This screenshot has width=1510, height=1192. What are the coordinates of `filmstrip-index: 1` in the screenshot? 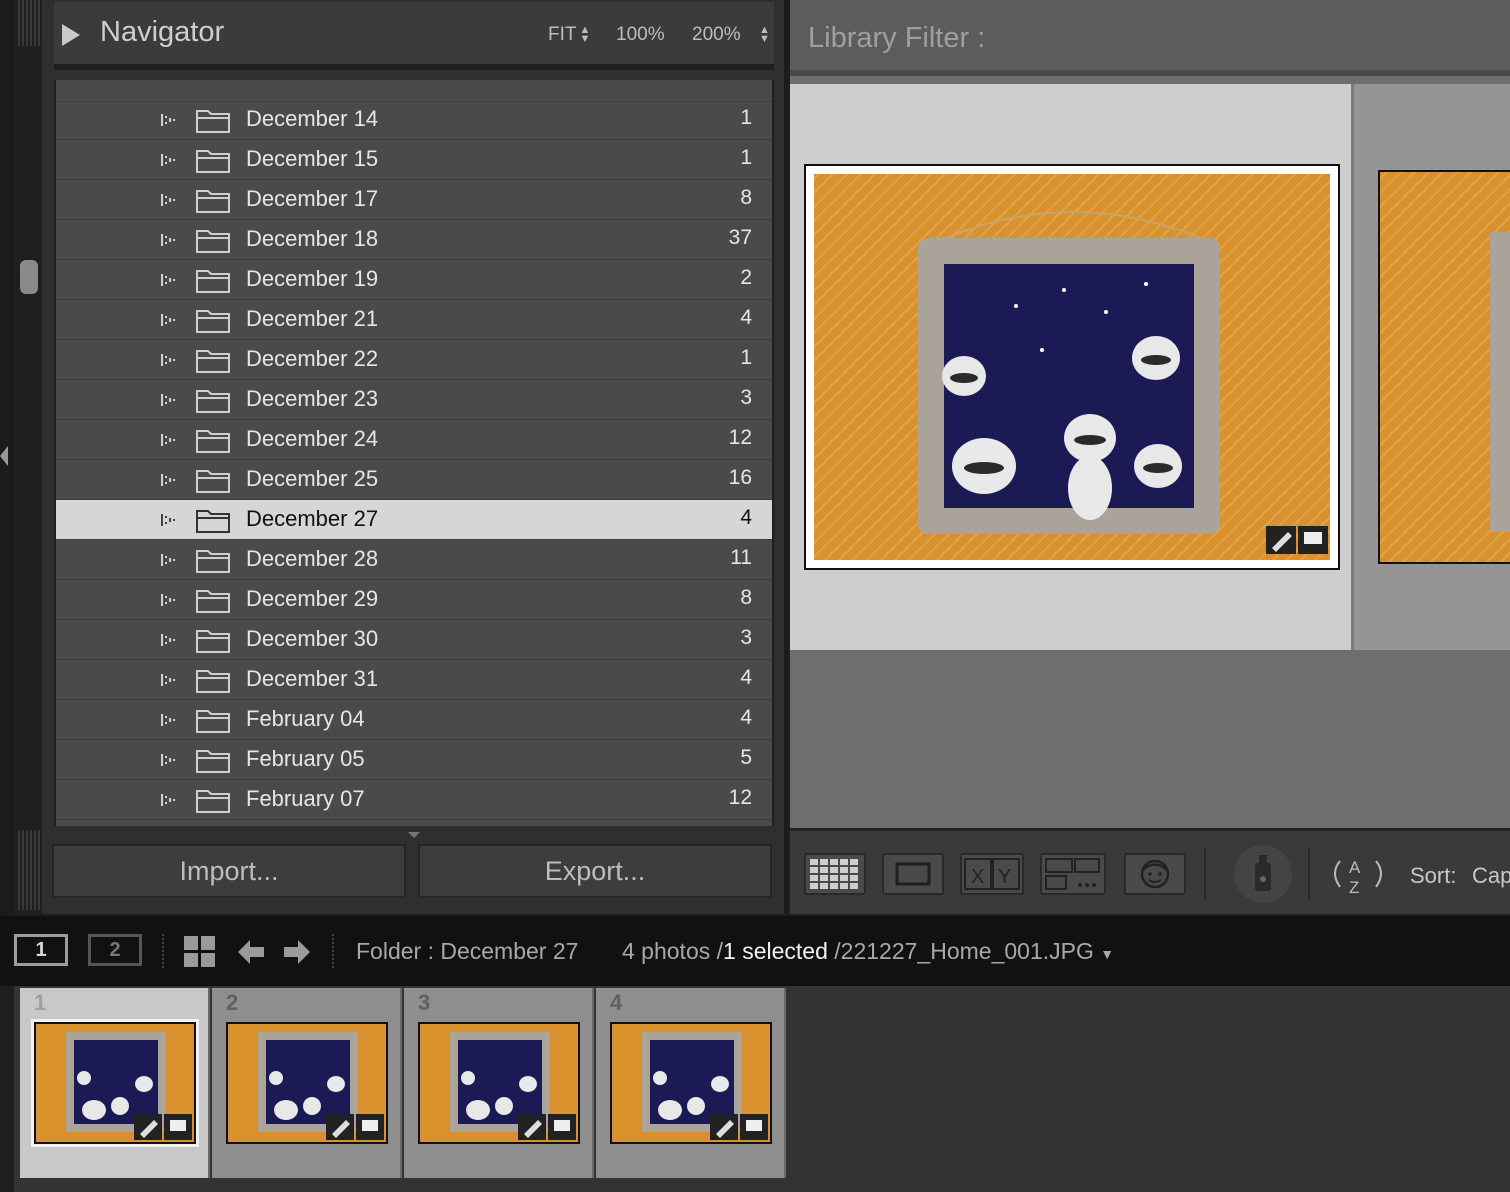 It's located at (40, 1002).